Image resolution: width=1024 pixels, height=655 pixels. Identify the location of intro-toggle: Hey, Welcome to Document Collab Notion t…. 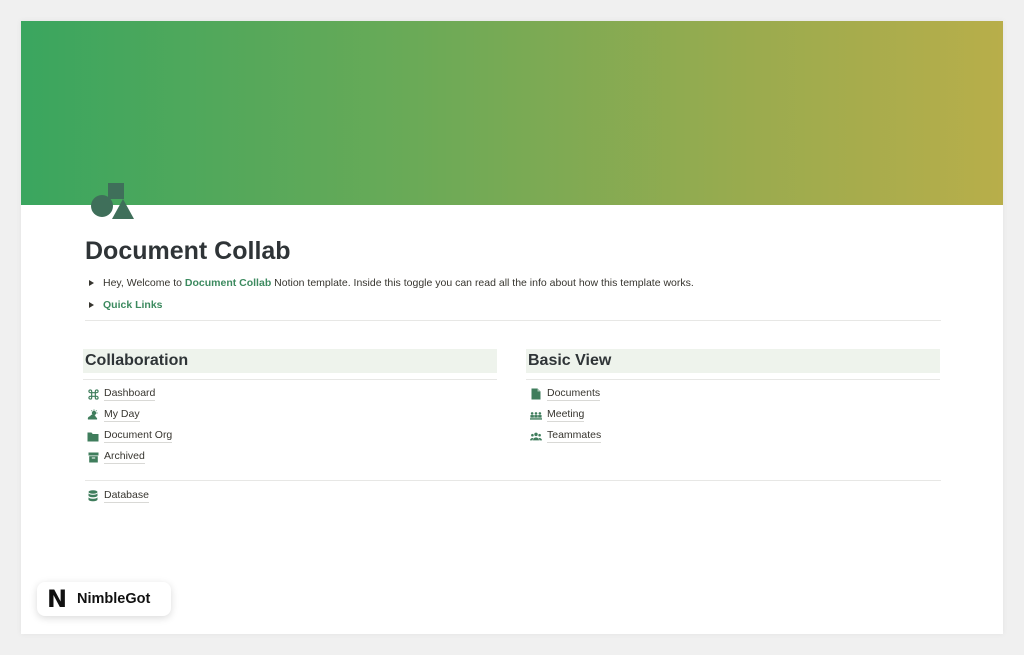
(391, 283).